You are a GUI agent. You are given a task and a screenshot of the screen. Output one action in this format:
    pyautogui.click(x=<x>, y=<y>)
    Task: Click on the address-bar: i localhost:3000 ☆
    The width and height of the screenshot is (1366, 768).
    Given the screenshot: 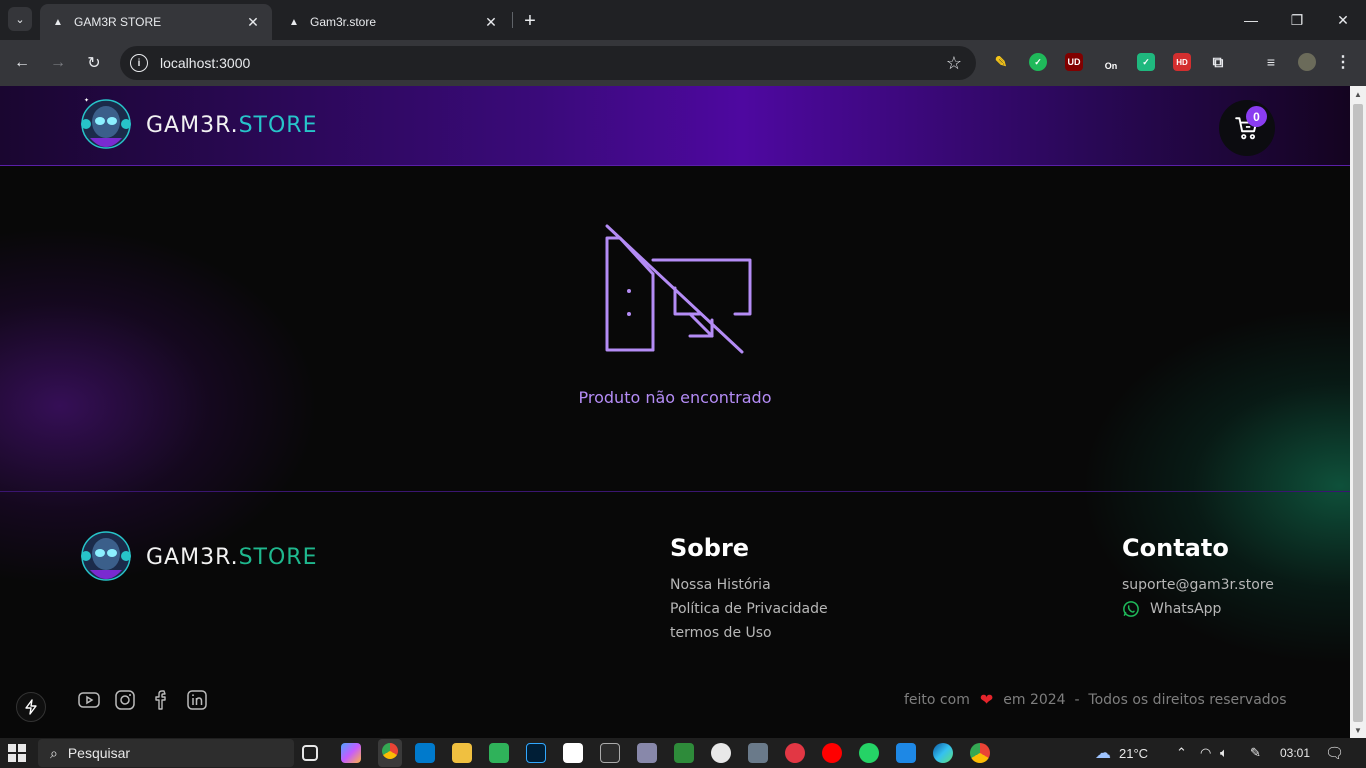 What is the action you would take?
    pyautogui.click(x=548, y=63)
    